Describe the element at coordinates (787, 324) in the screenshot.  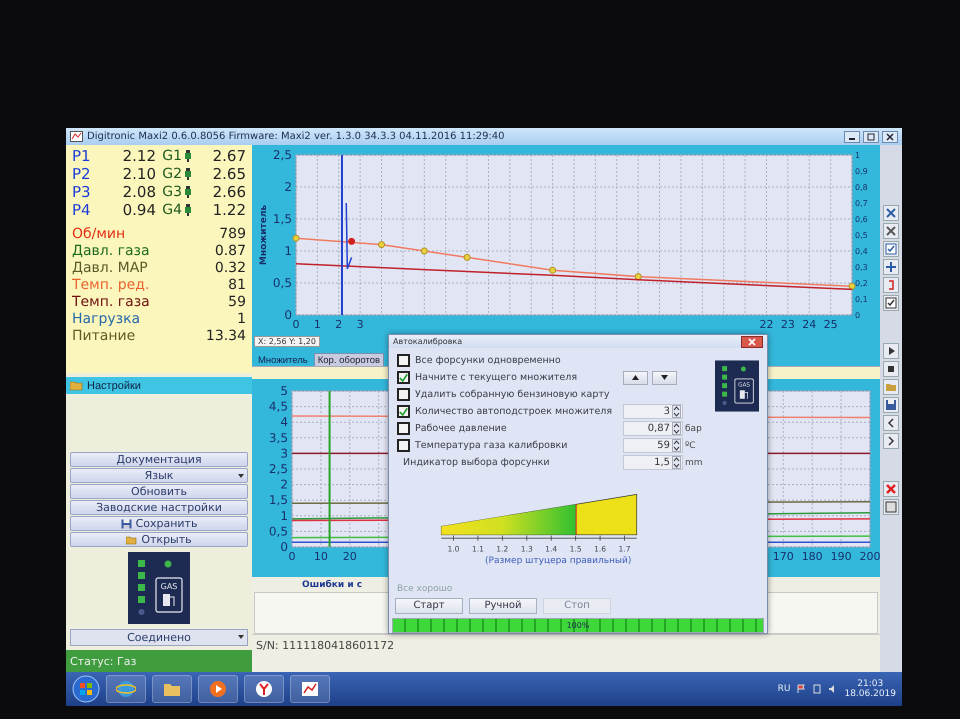
I see `tick-label: 23` at that location.